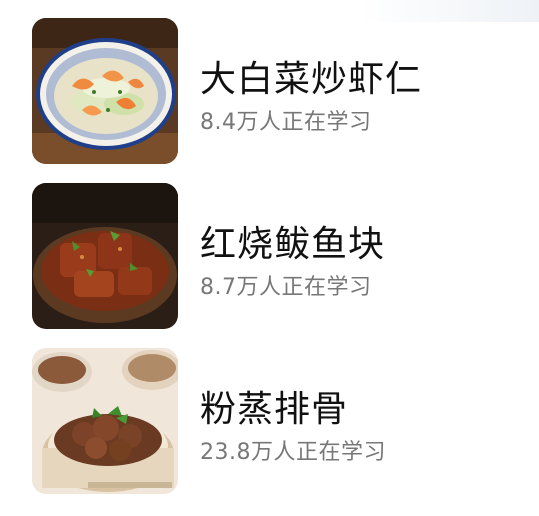 The image size is (539, 516). I want to click on recipe-title: 大白菜炒虾仁, so click(311, 76).